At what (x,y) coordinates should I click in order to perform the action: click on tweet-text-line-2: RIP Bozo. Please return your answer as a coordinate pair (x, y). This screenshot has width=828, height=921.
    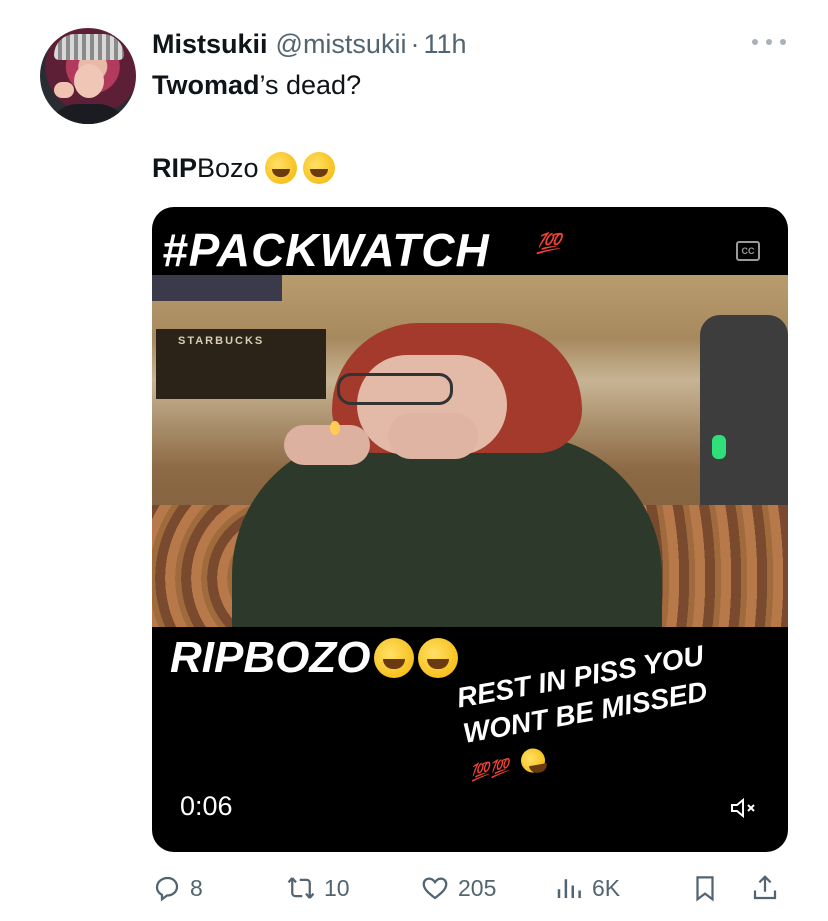
    Looking at the image, I should click on (243, 168).